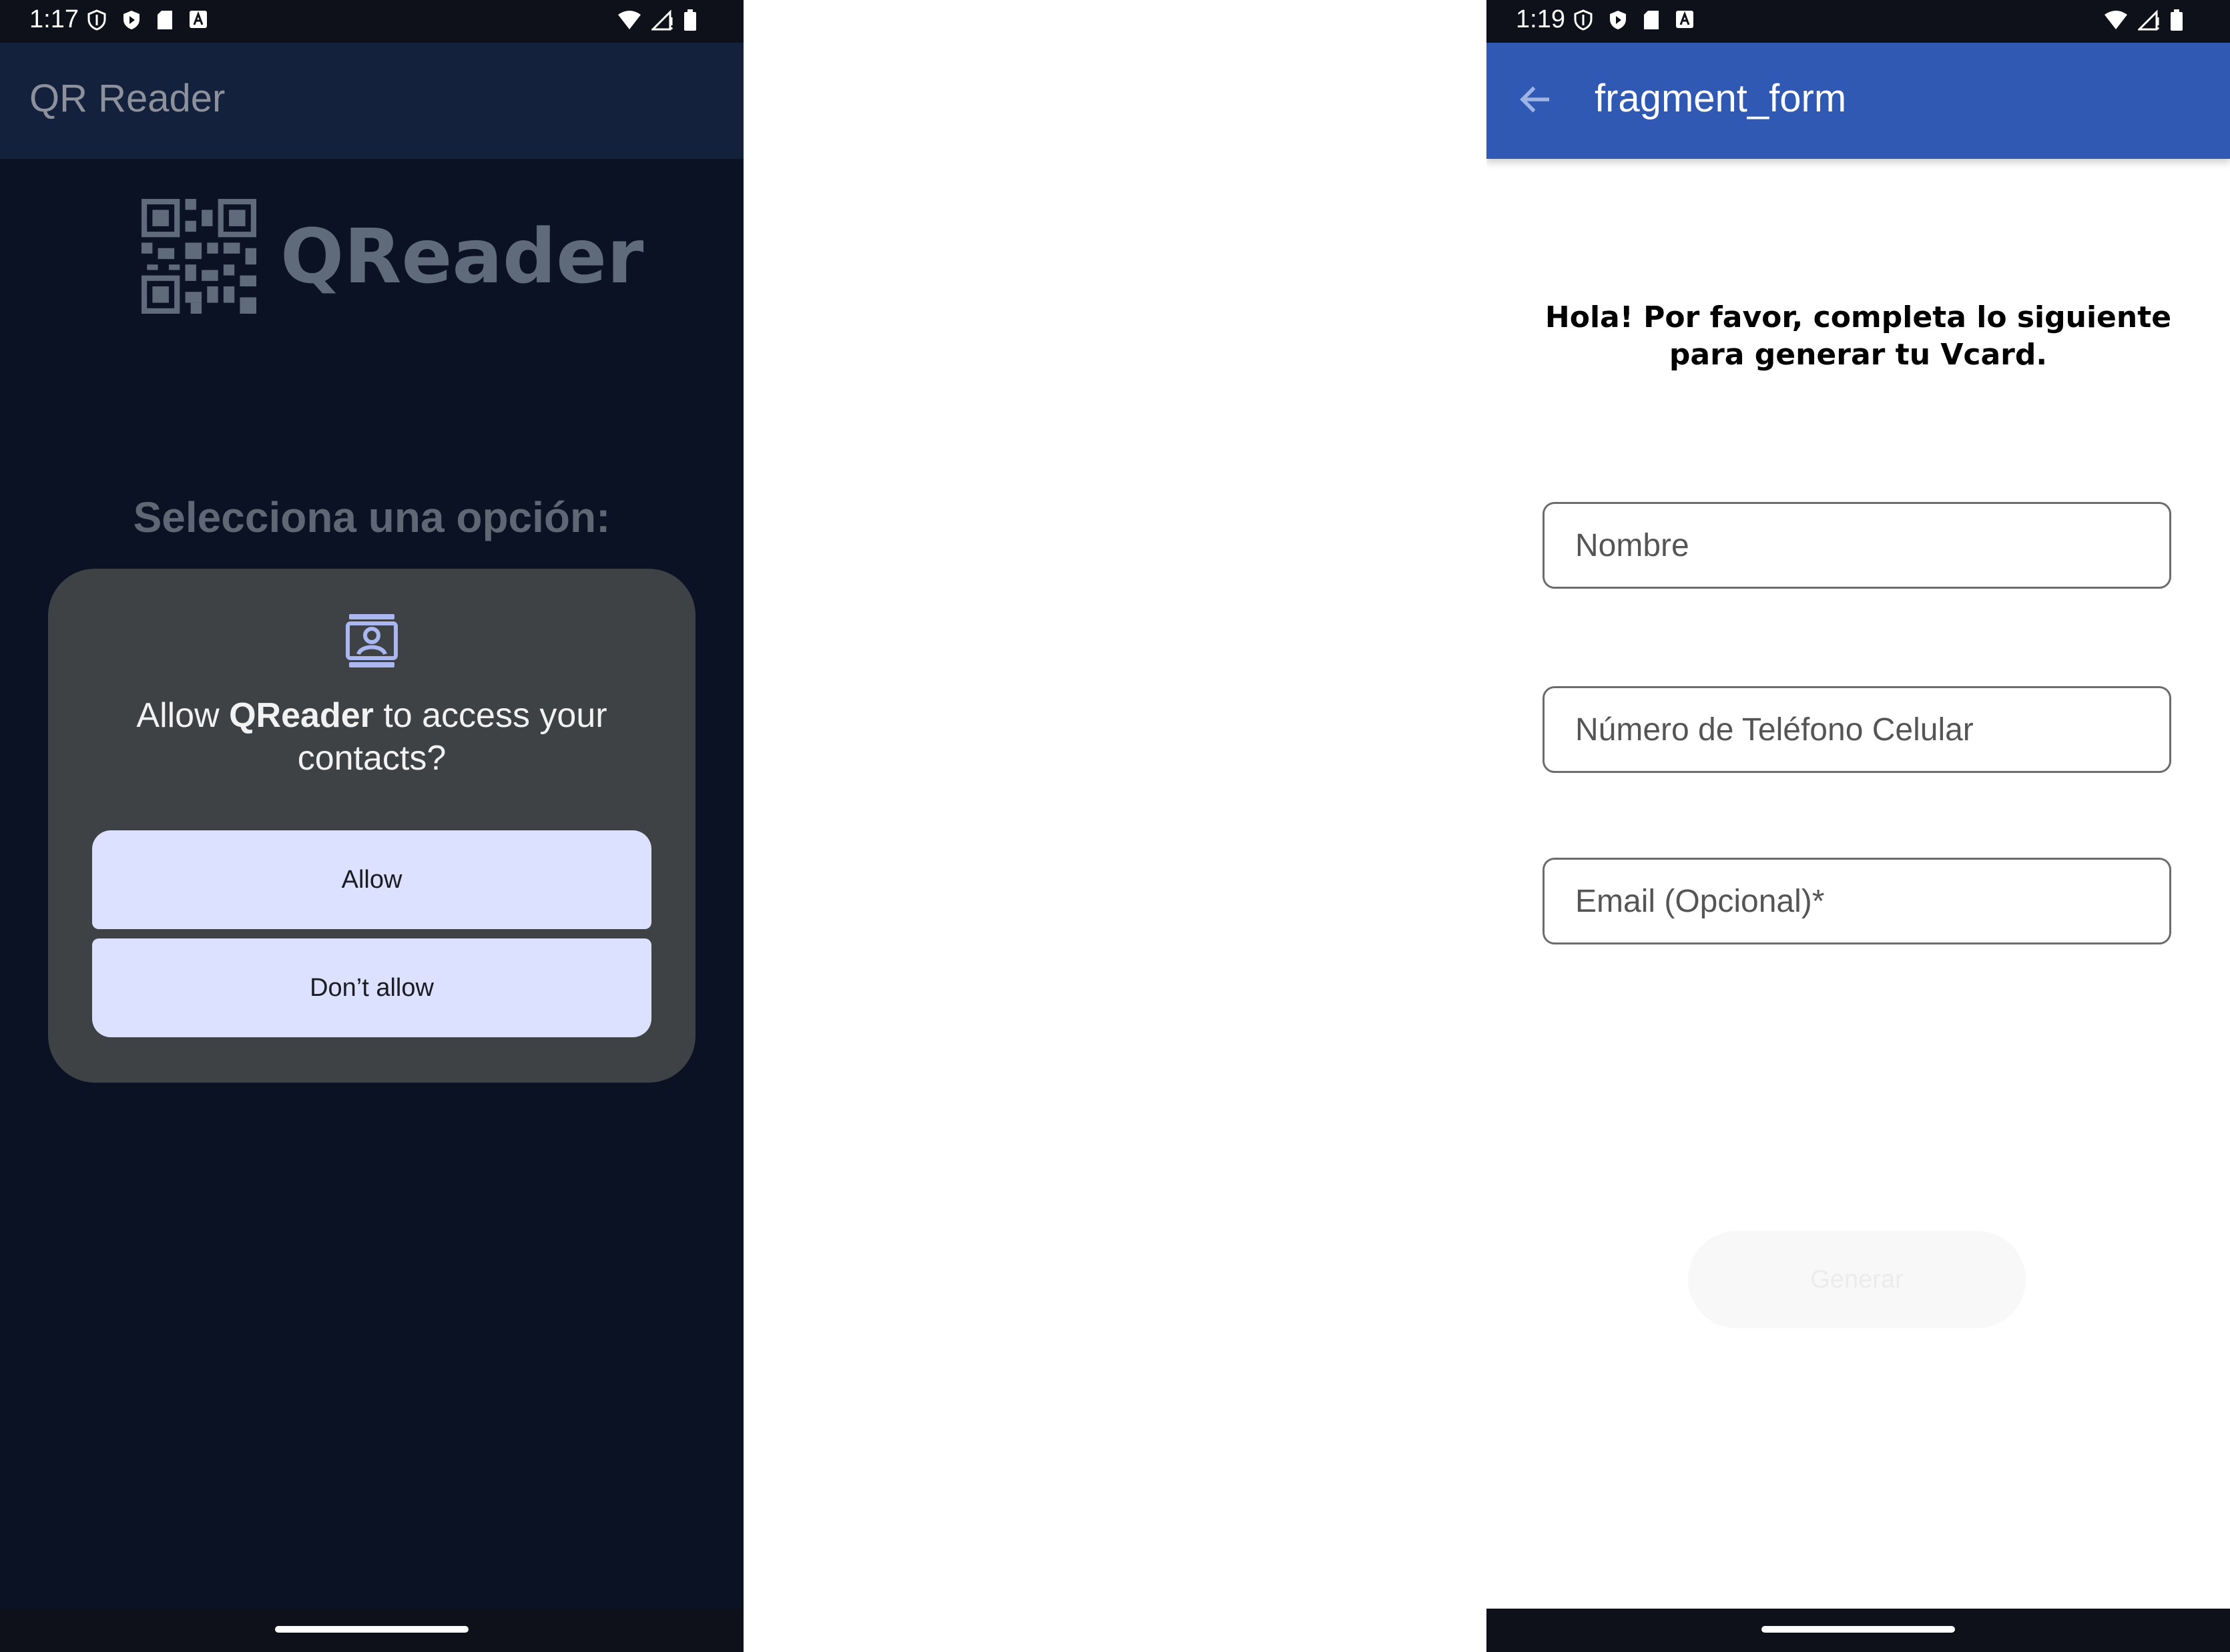  Describe the element at coordinates (371, 987) in the screenshot. I see `dont-allow-button: Don’t allow` at that location.